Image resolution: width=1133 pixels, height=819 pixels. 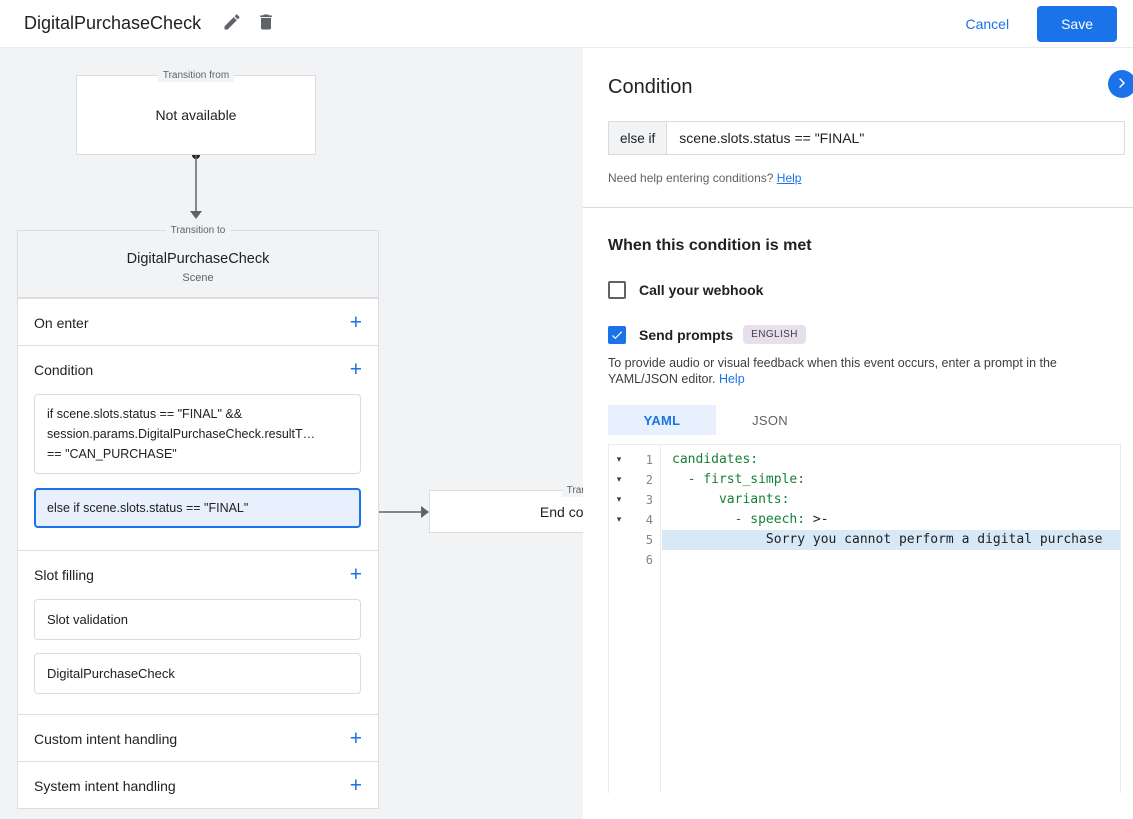 I want to click on slot-digitalpurchasecheck-box: DigitalPurchaseCheck, so click(x=197, y=673).